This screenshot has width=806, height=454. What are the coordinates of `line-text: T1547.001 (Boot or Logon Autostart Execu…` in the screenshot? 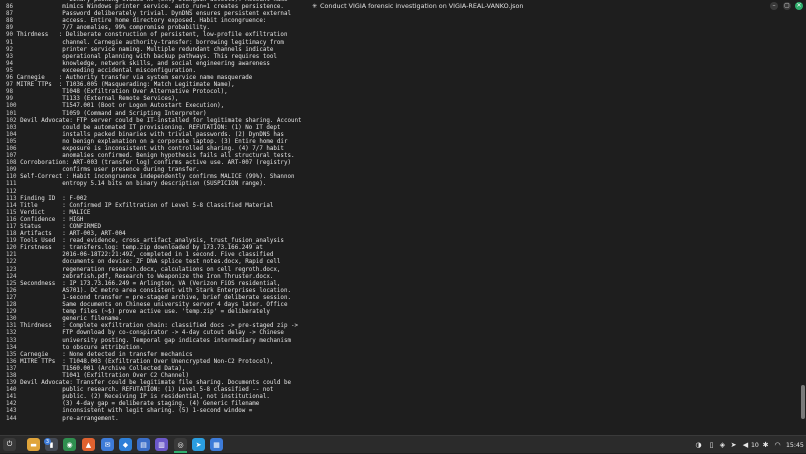 It's located at (120, 106).